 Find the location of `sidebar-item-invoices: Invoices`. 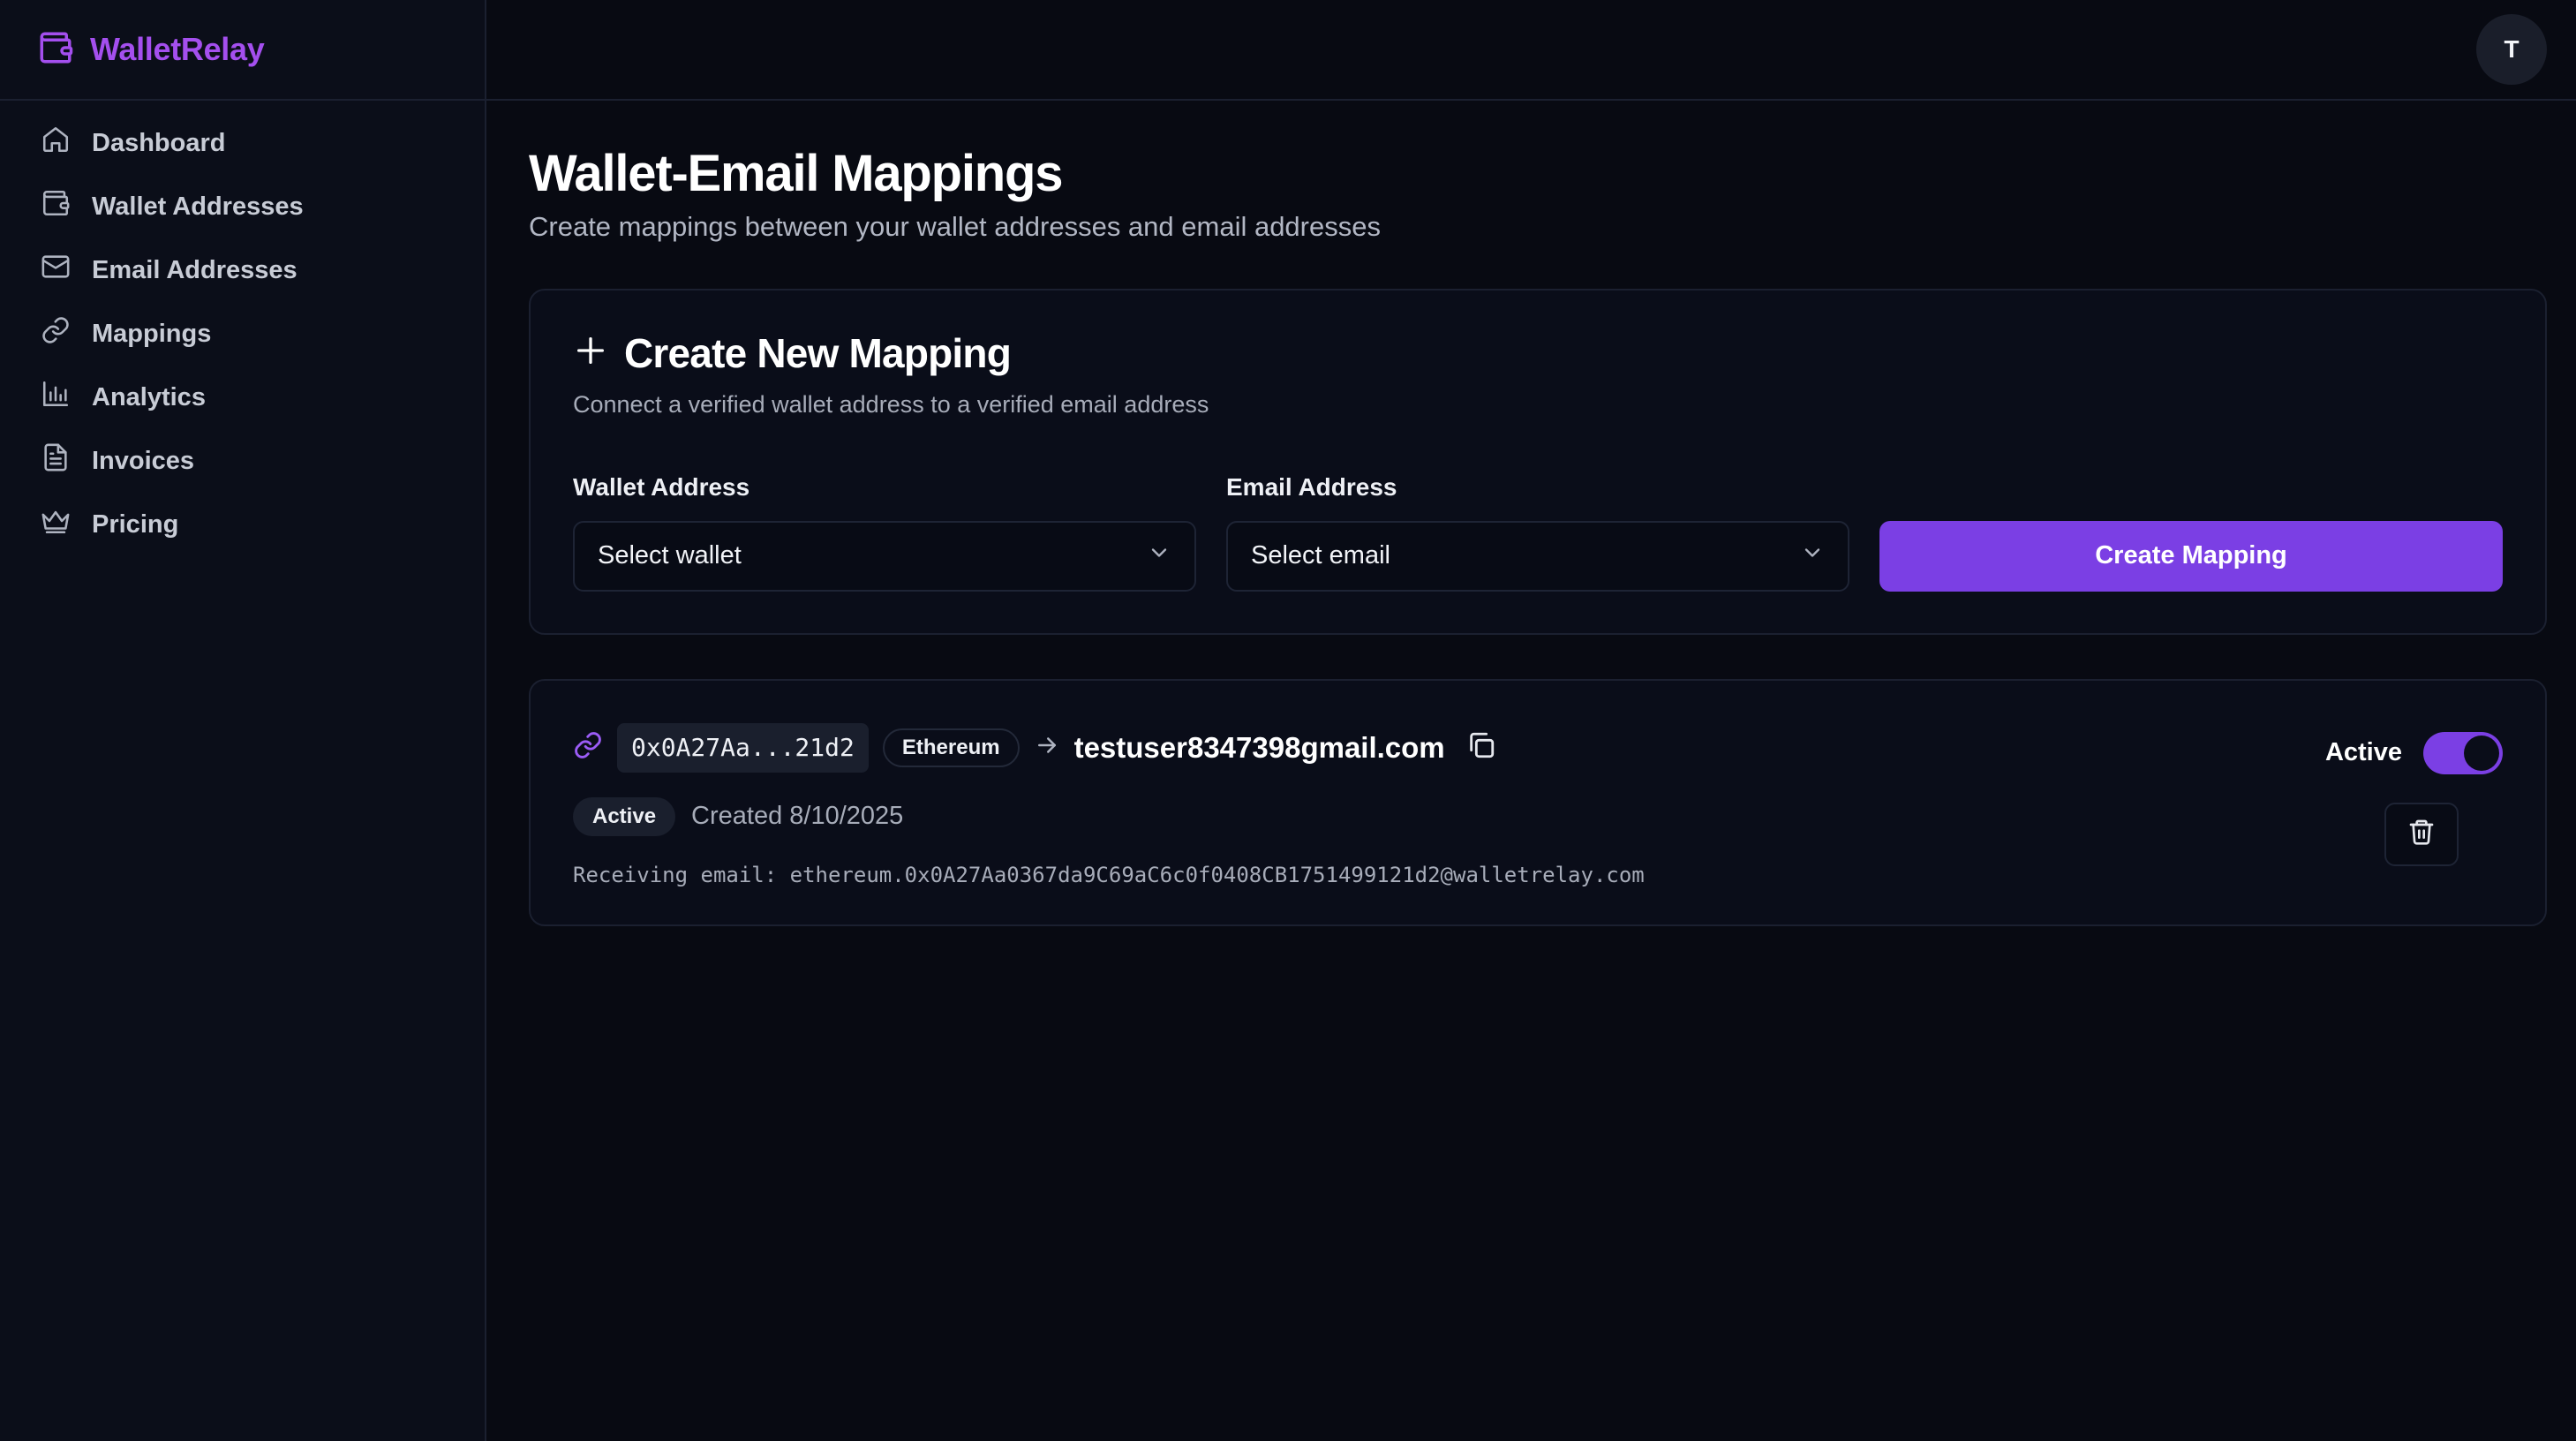

sidebar-item-invoices: Invoices is located at coordinates (243, 461).